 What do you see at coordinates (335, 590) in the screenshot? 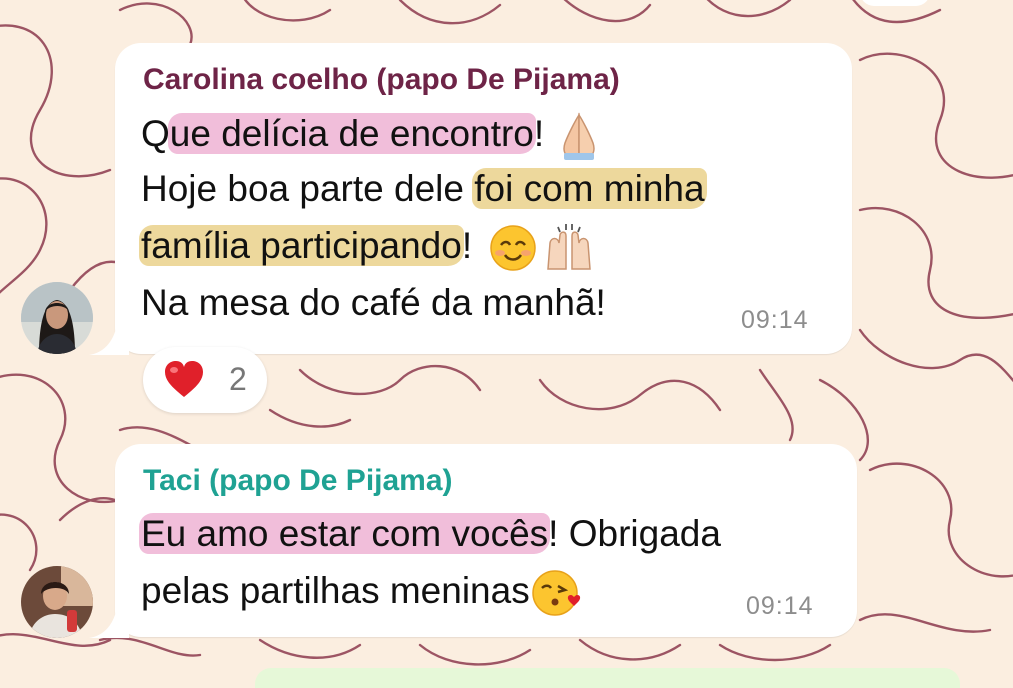
I see `text-segment: pelas partilhas meninas` at bounding box center [335, 590].